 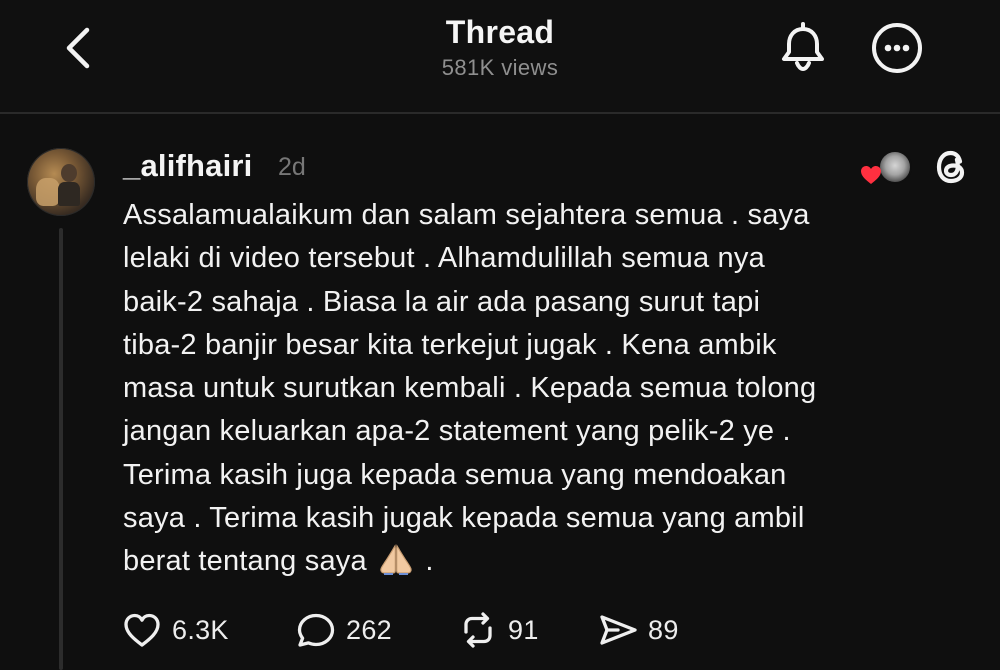 I want to click on repost-button: 91, so click(x=497, y=630).